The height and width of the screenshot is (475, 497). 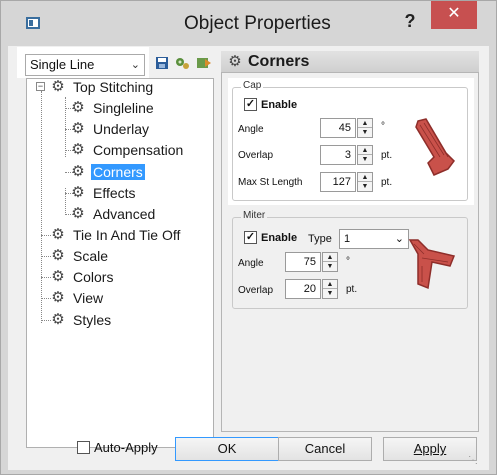 I want to click on miter-angle-label: Angle, so click(x=251, y=263).